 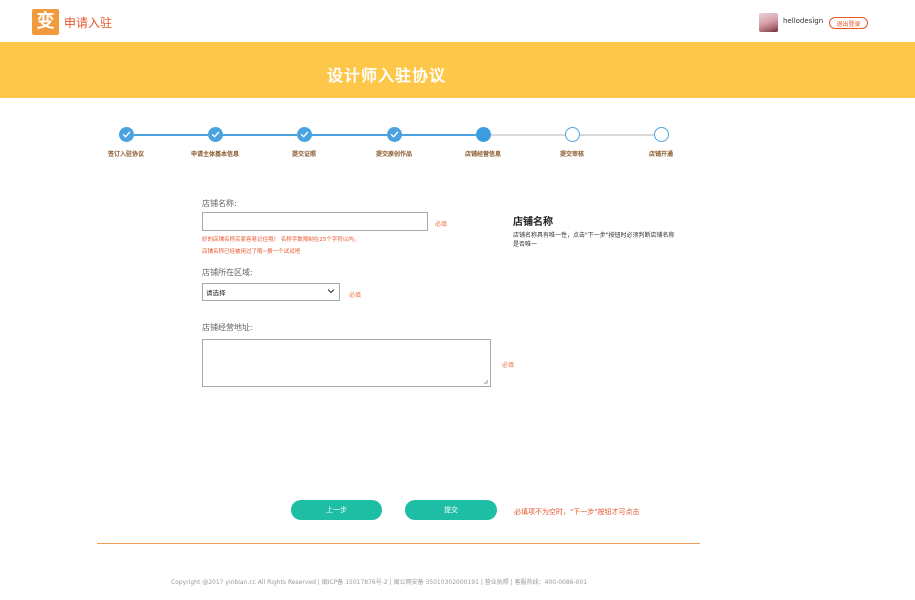 What do you see at coordinates (126, 154) in the screenshot?
I see `step-1-label: 签订入驻协议` at bounding box center [126, 154].